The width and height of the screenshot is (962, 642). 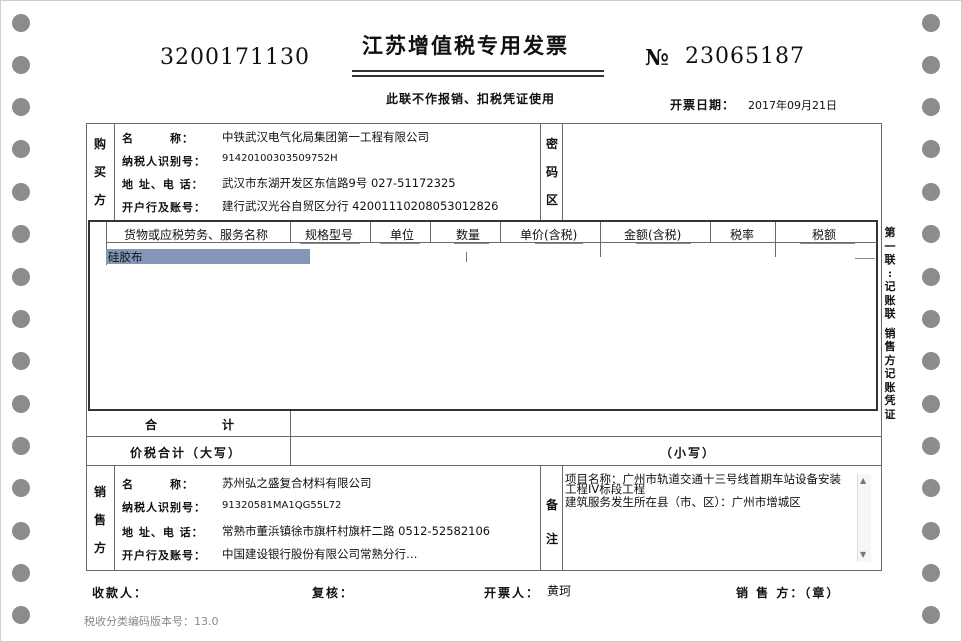 What do you see at coordinates (551, 172) in the screenshot?
I see `password-area-label: 密码区` at bounding box center [551, 172].